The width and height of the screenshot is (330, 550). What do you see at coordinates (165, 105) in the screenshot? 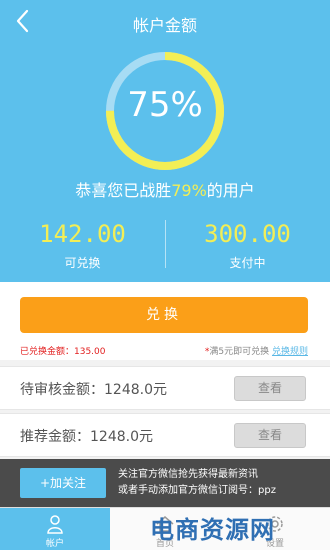
I see `progress-percent: 75%` at bounding box center [165, 105].